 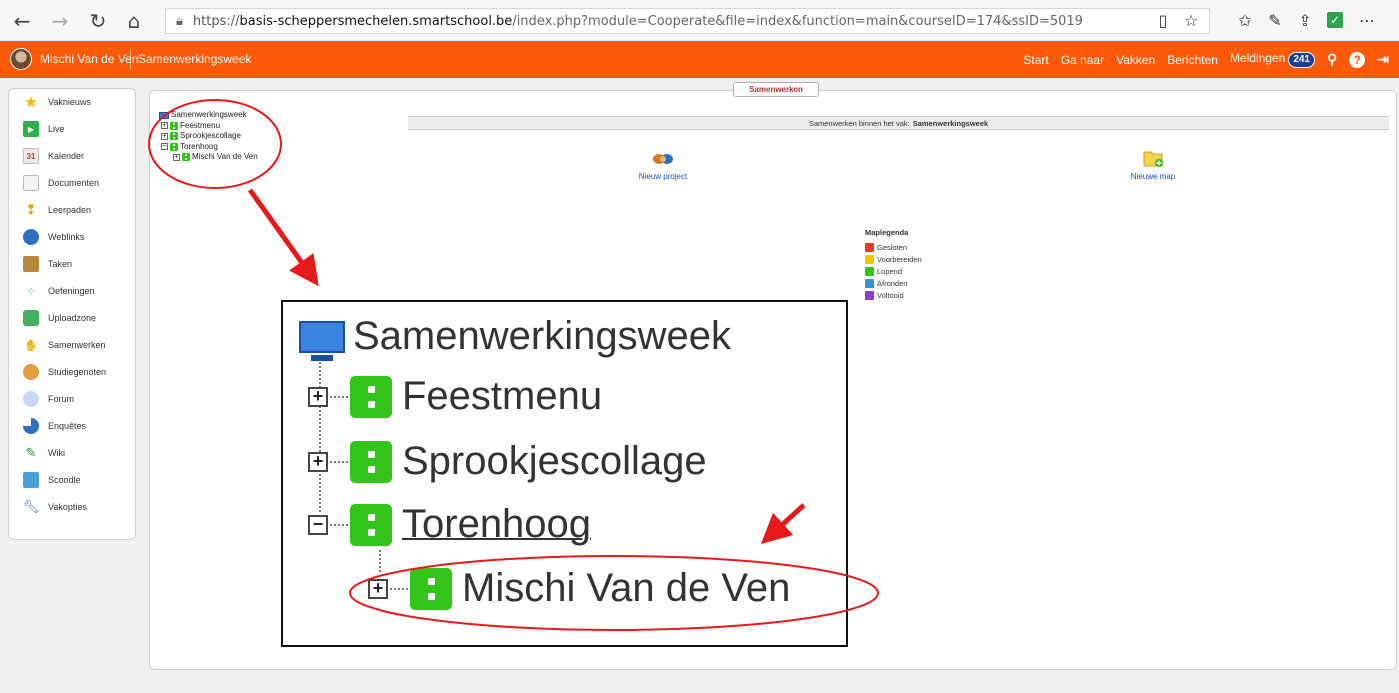 I want to click on new-folder-icon, so click(x=1153, y=159).